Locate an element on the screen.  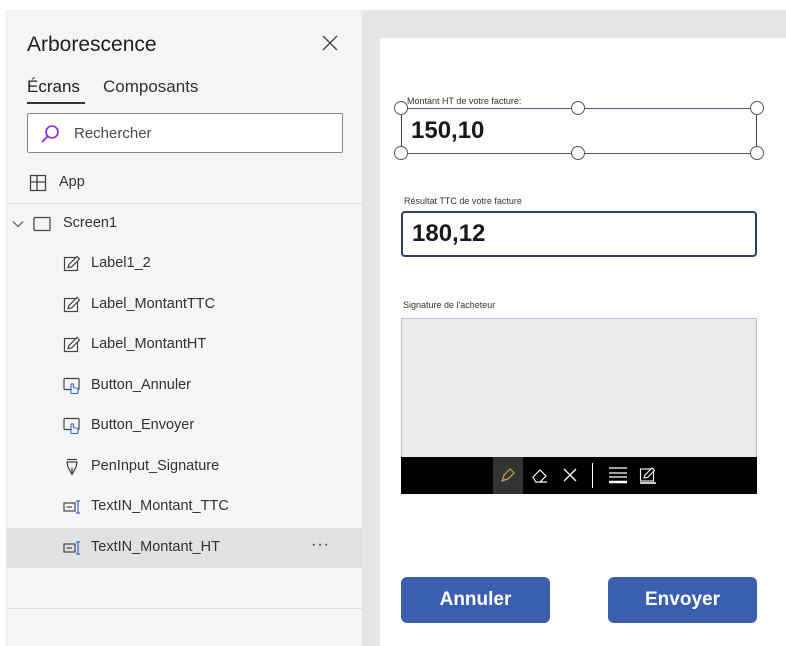
tree-item-label-montant-ht: Label_MontantHT is located at coordinates (185, 345).